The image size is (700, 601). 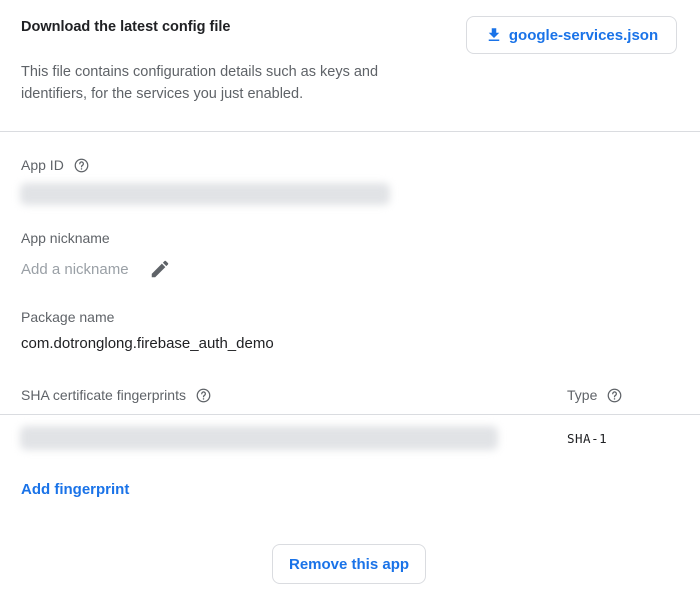 I want to click on nickname-row: Add a nickname, so click(x=96, y=269).